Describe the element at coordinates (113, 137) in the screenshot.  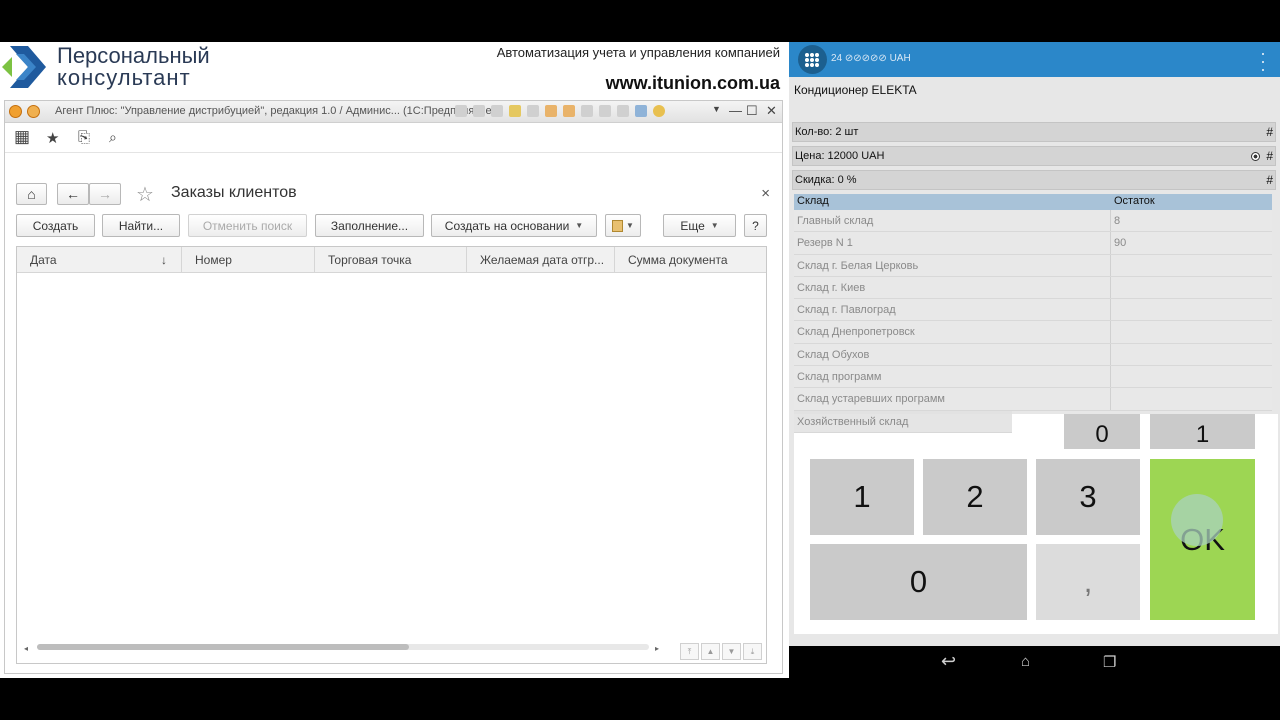
I see `search-icon: ⌕` at that location.